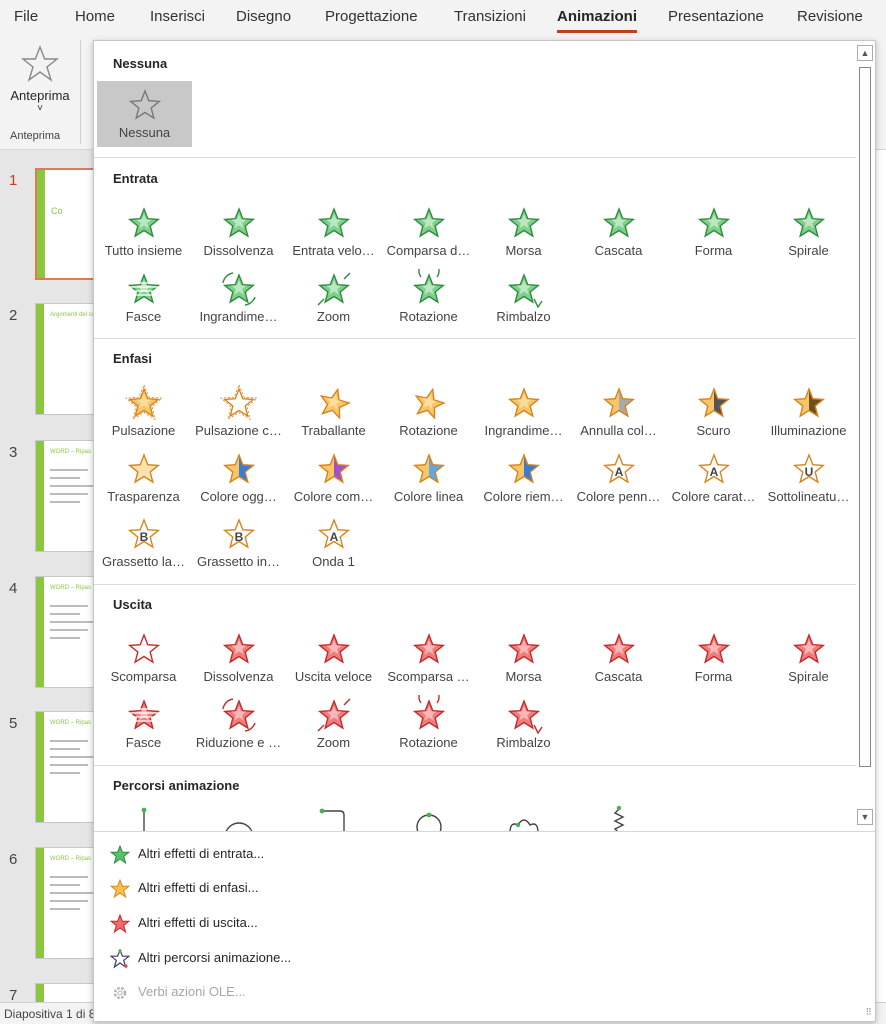 Image resolution: width=886 pixels, height=1024 pixels. What do you see at coordinates (618, 230) in the screenshot?
I see `effect-entrance: Cascata` at bounding box center [618, 230].